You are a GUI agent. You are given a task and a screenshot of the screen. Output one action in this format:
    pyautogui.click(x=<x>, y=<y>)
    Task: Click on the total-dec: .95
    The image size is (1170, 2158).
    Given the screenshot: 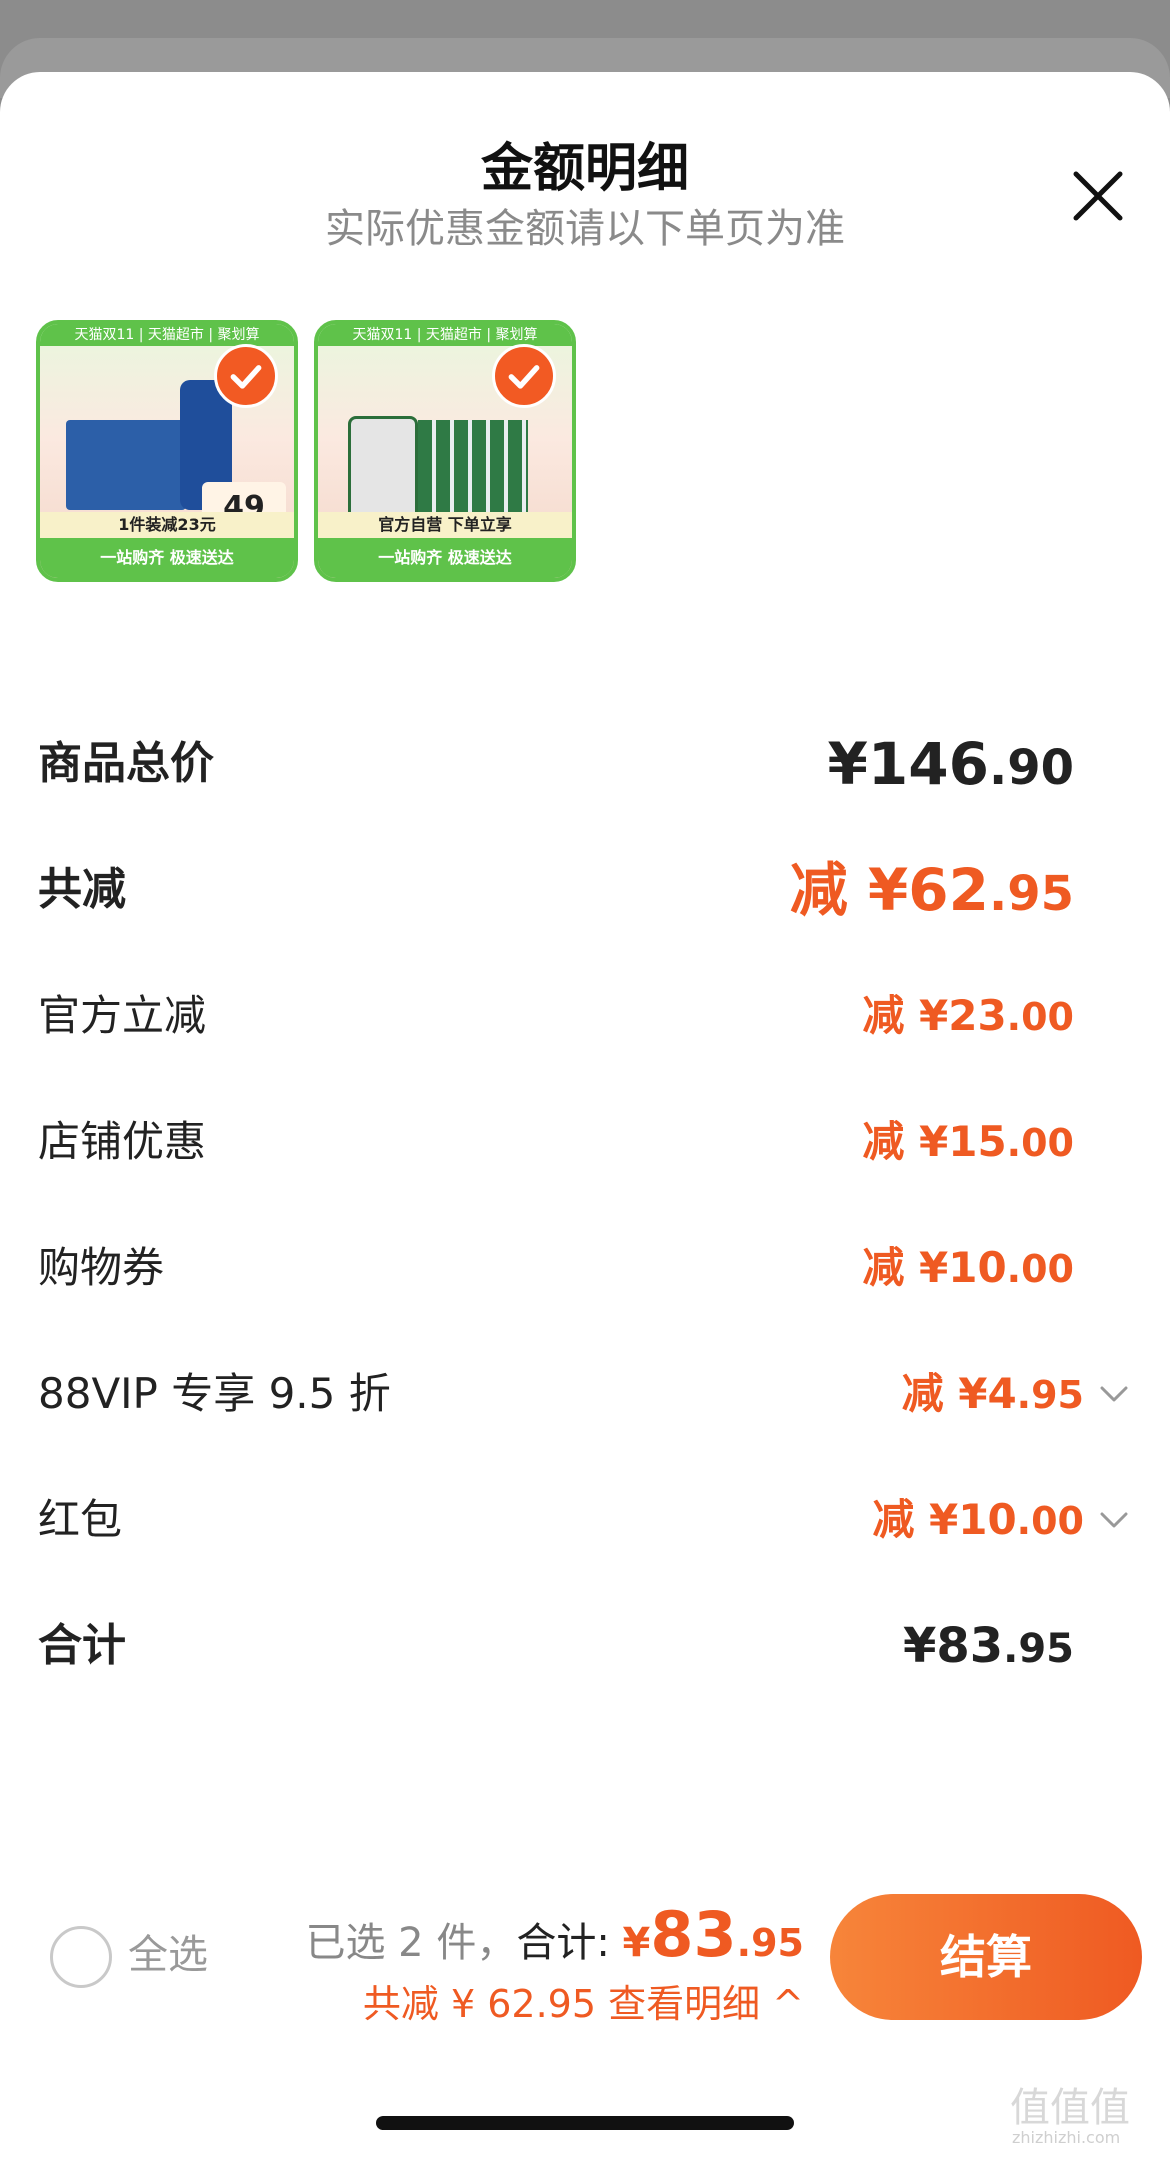 What is the action you would take?
    pyautogui.click(x=770, y=1943)
    